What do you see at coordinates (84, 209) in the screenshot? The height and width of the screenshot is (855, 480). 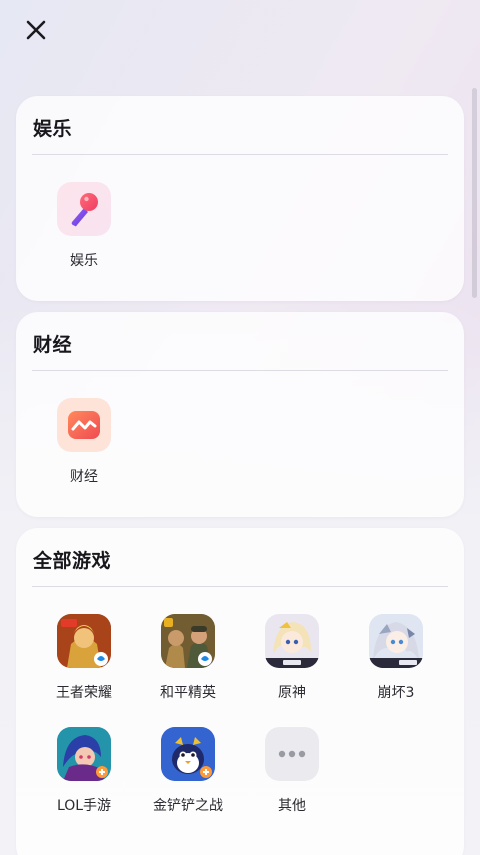 I see `microphone-icon` at bounding box center [84, 209].